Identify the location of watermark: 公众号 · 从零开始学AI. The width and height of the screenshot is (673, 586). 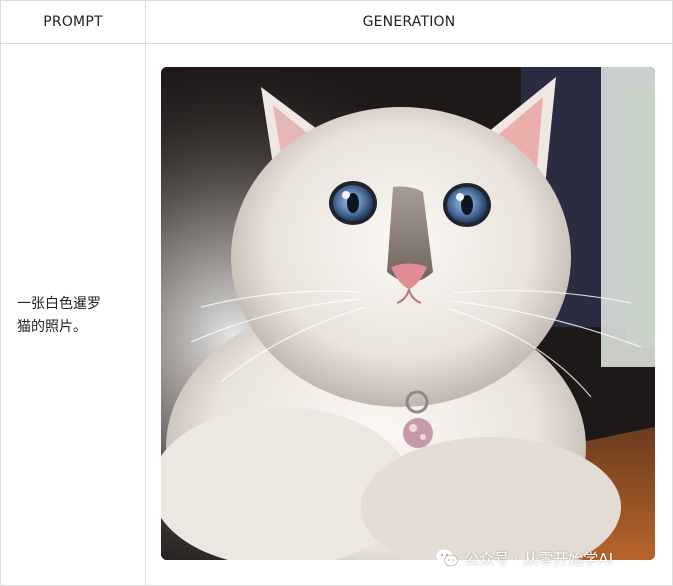
(524, 558).